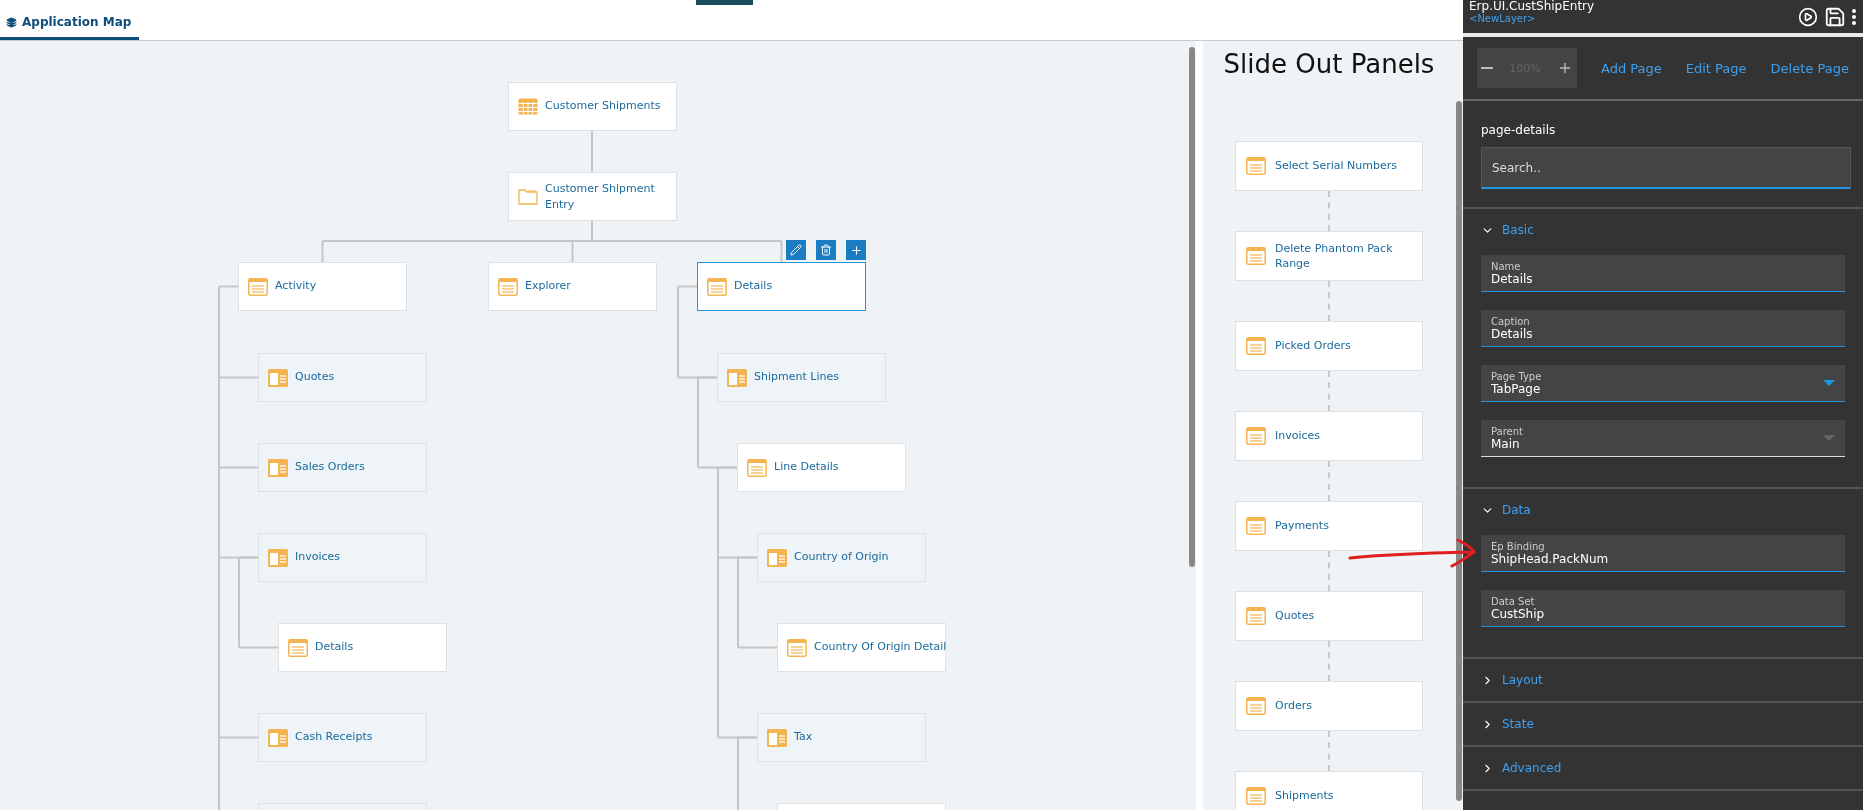 The image size is (1863, 810). Describe the element at coordinates (1329, 436) in the screenshot. I see `slide-out-node: Invoices` at that location.